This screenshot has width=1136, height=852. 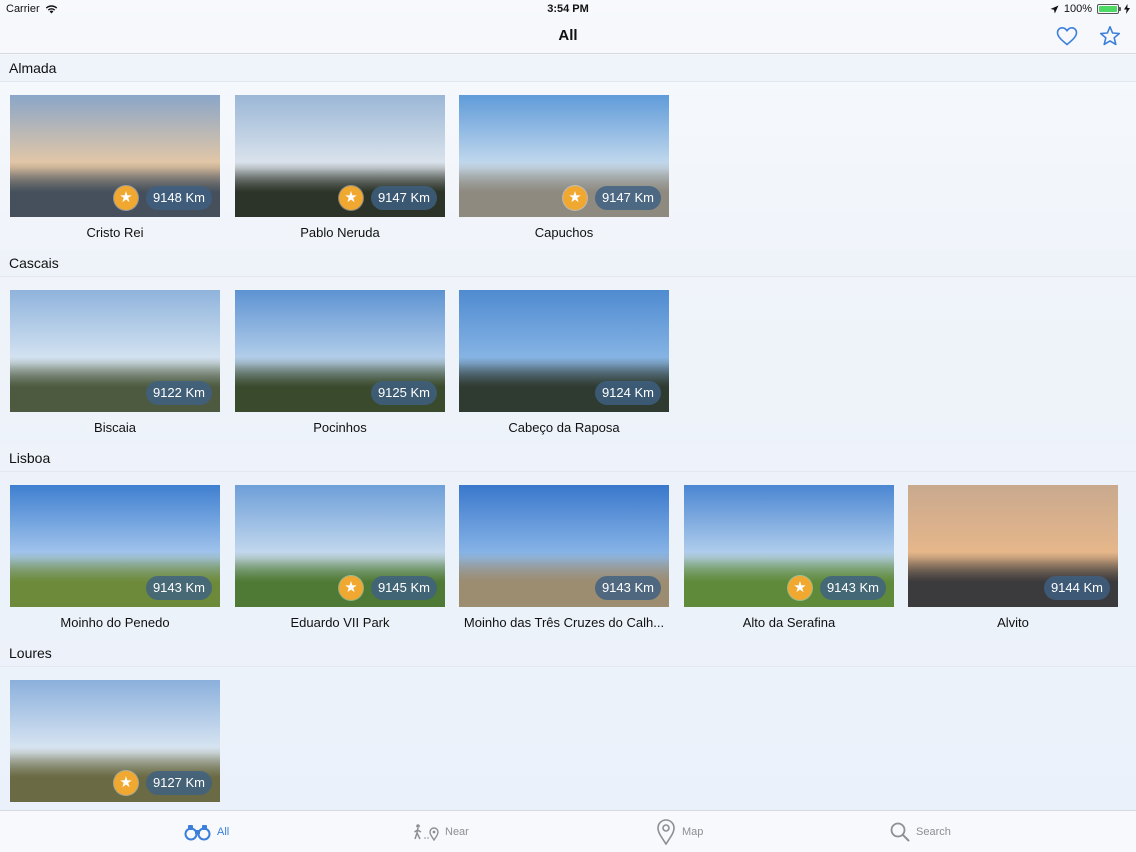 What do you see at coordinates (666, 832) in the screenshot?
I see `map-pin-icon` at bounding box center [666, 832].